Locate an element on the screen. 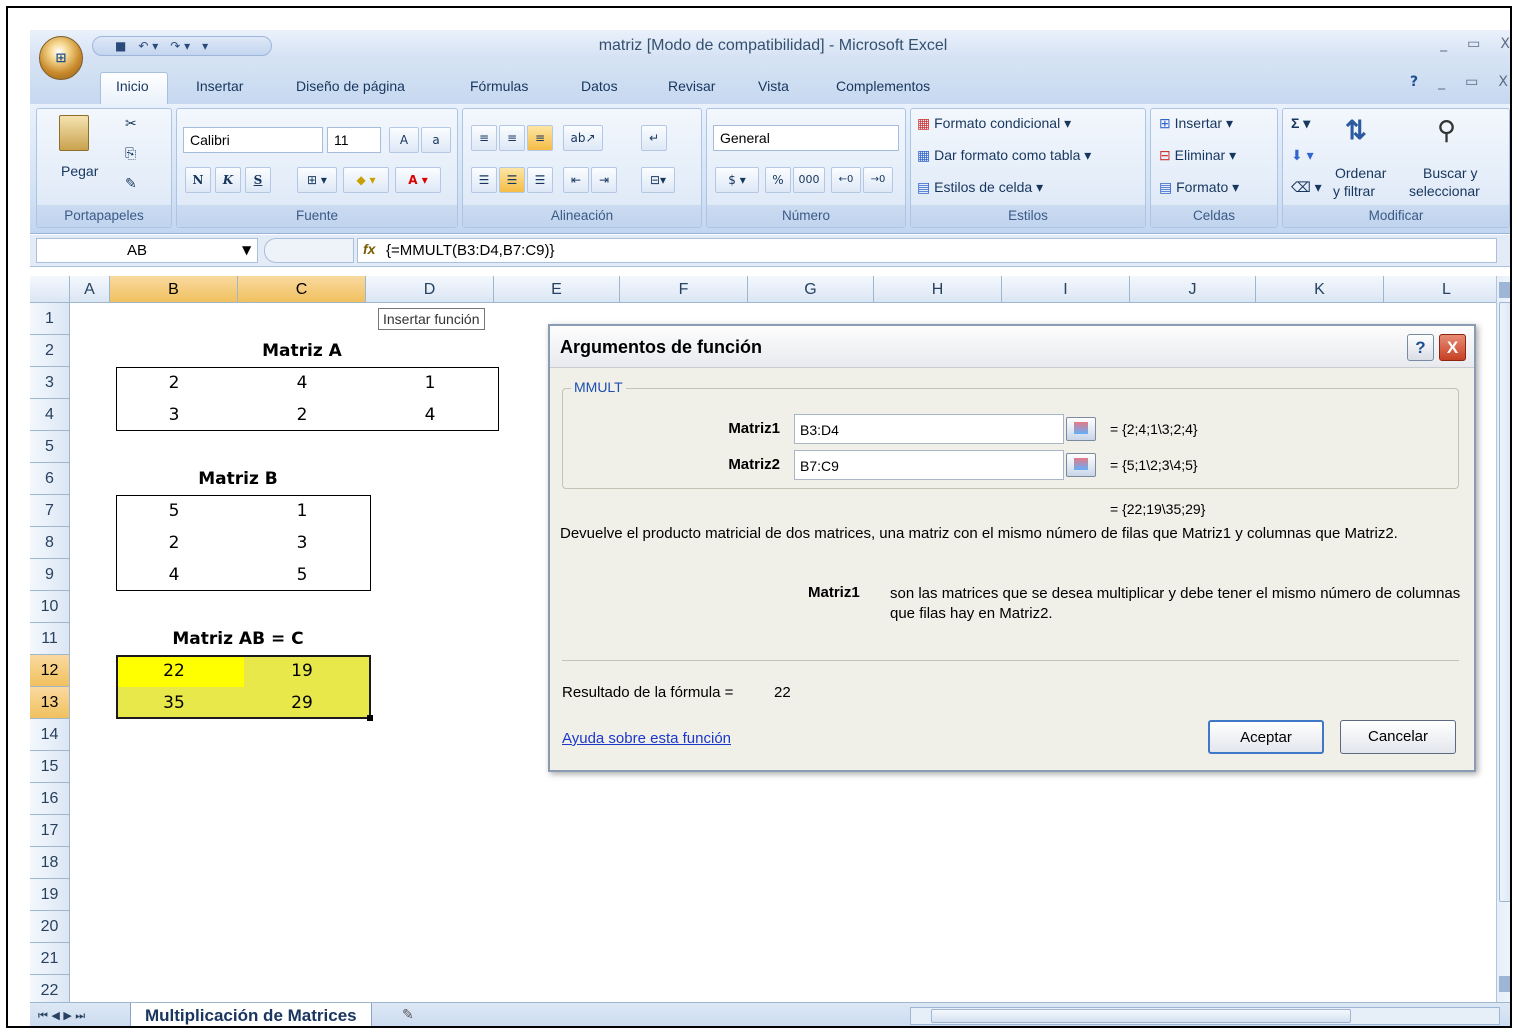 This screenshot has height=1034, width=1518. row-header: 6 is located at coordinates (50, 479).